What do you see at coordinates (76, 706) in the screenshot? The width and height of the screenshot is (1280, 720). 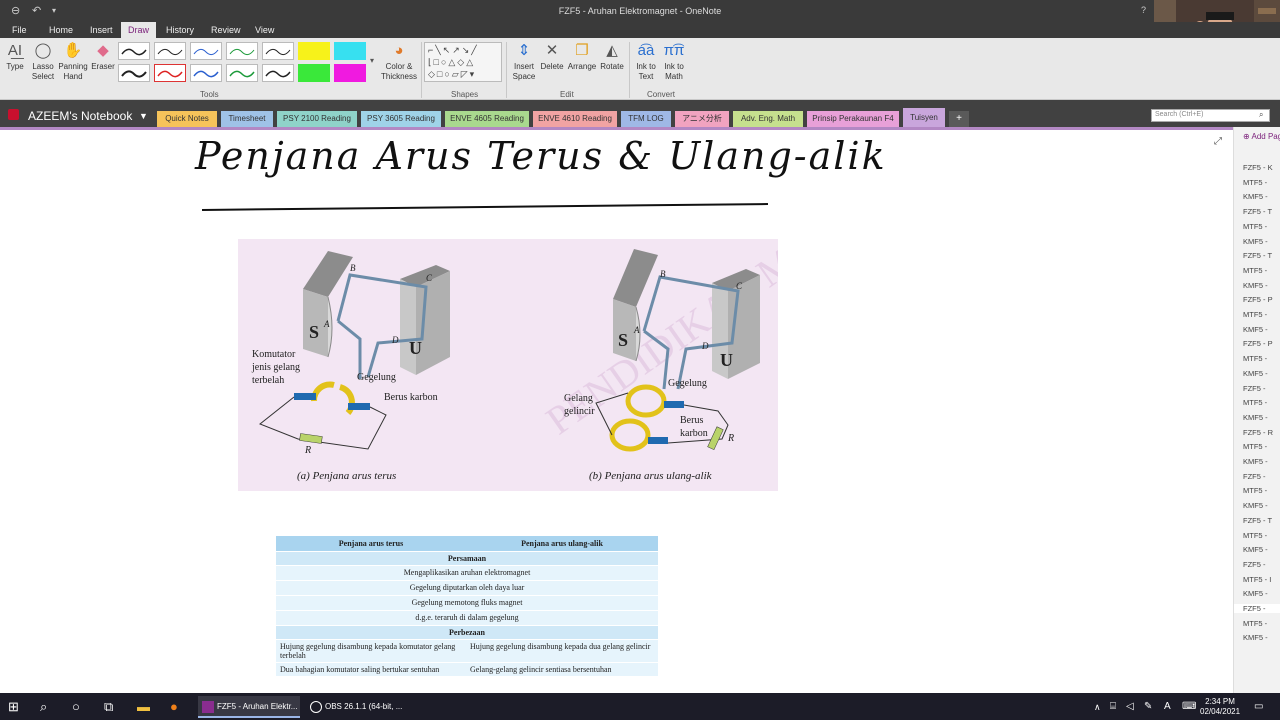 I see `cortana-icon: ○` at bounding box center [76, 706].